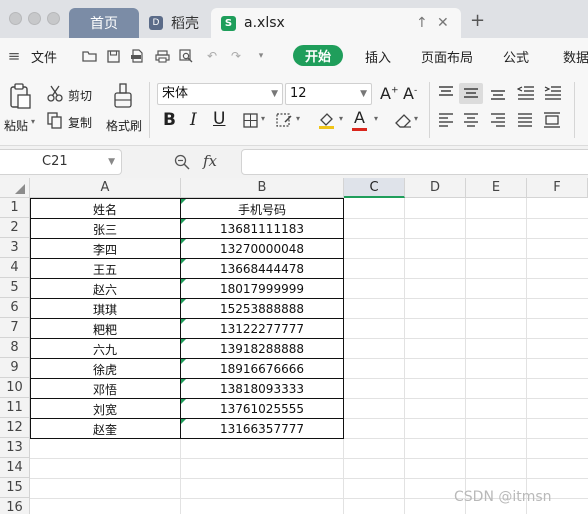 This screenshot has height=514, width=588. What do you see at coordinates (552, 119) in the screenshot?
I see `distributed-align-icon` at bounding box center [552, 119].